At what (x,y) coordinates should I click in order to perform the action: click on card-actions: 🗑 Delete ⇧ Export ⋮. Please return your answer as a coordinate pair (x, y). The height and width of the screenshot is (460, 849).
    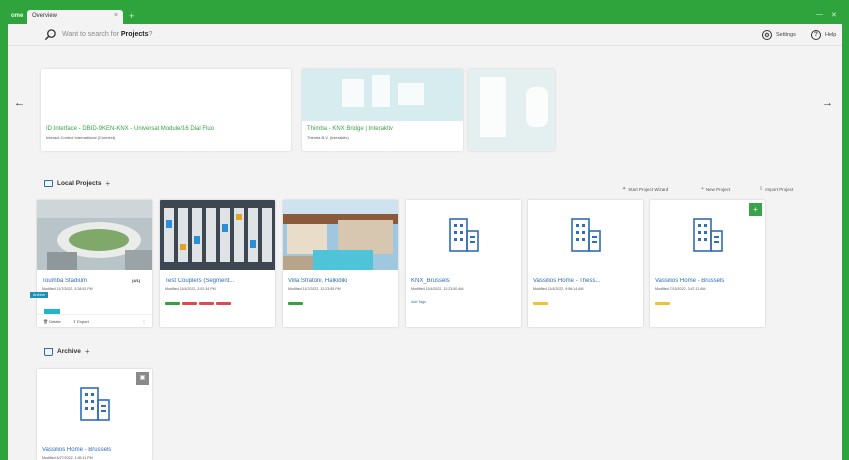
    Looking at the image, I should click on (94, 320).